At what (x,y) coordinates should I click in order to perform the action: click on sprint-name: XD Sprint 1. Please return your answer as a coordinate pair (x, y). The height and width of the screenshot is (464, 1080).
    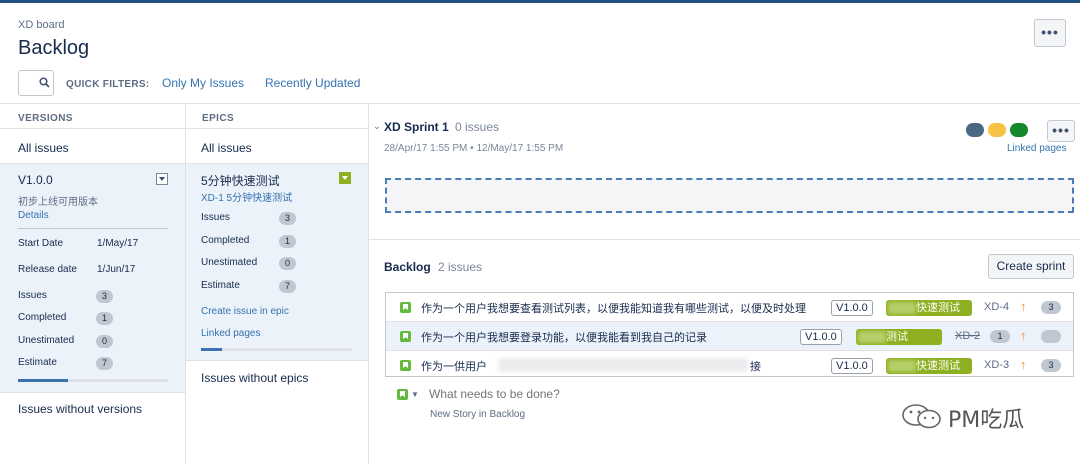
    Looking at the image, I should click on (416, 127).